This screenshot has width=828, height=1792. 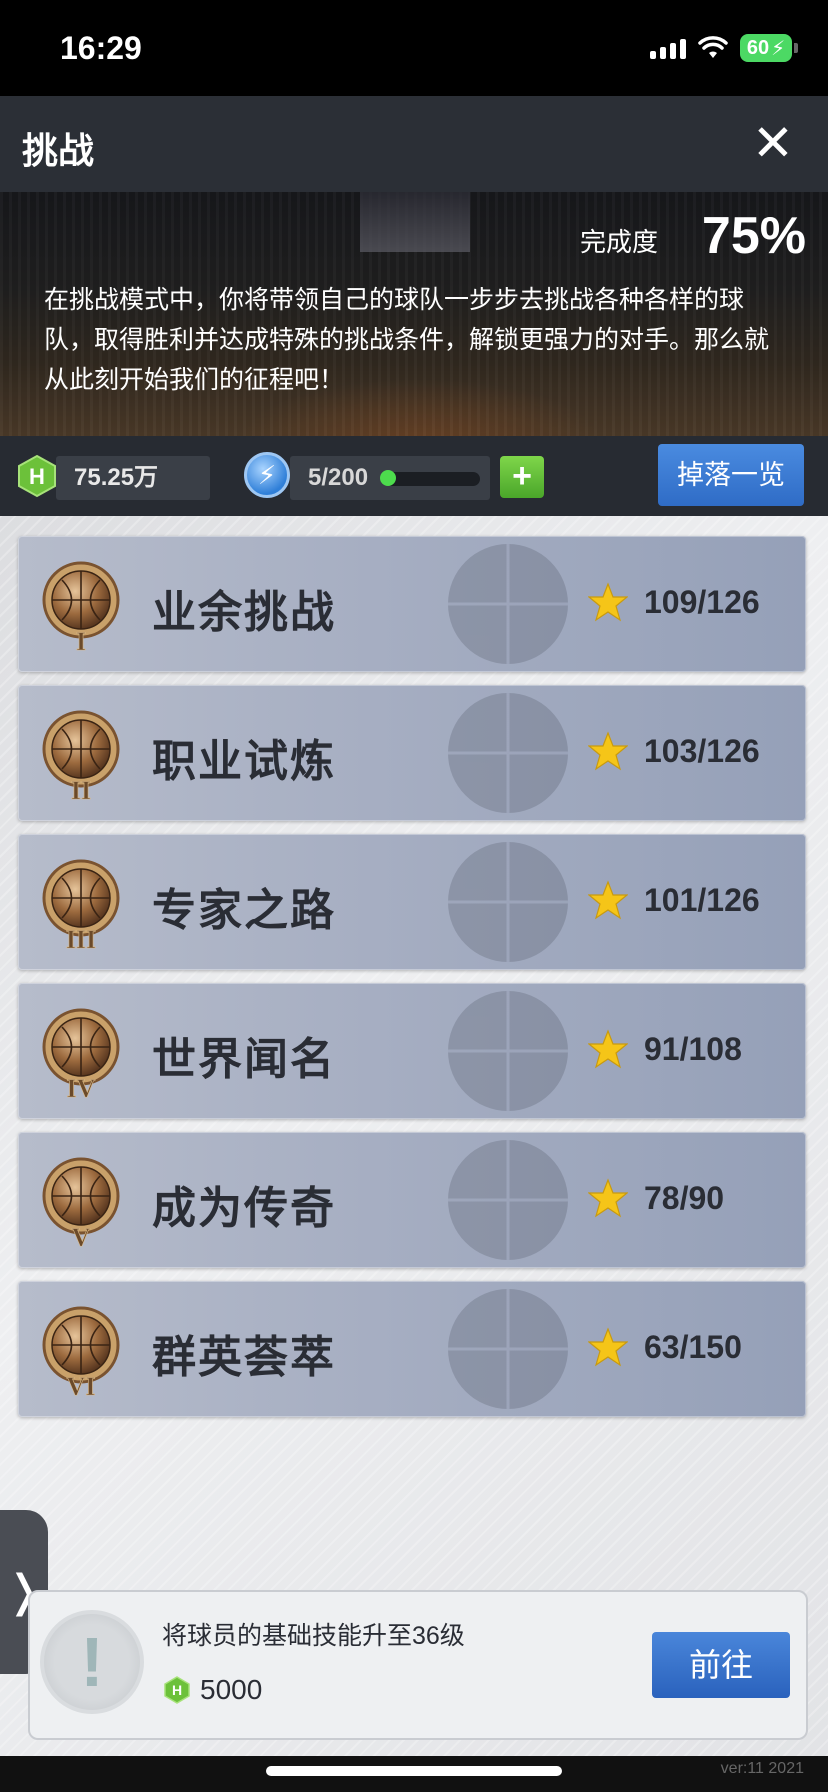 What do you see at coordinates (81, 1386) in the screenshot?
I see `svg-text: VI` at bounding box center [81, 1386].